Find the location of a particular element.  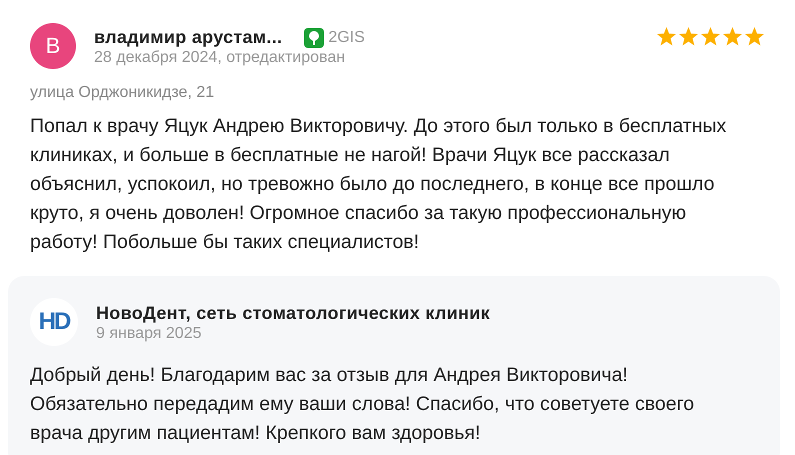

company-logo: HD is located at coordinates (54, 322).